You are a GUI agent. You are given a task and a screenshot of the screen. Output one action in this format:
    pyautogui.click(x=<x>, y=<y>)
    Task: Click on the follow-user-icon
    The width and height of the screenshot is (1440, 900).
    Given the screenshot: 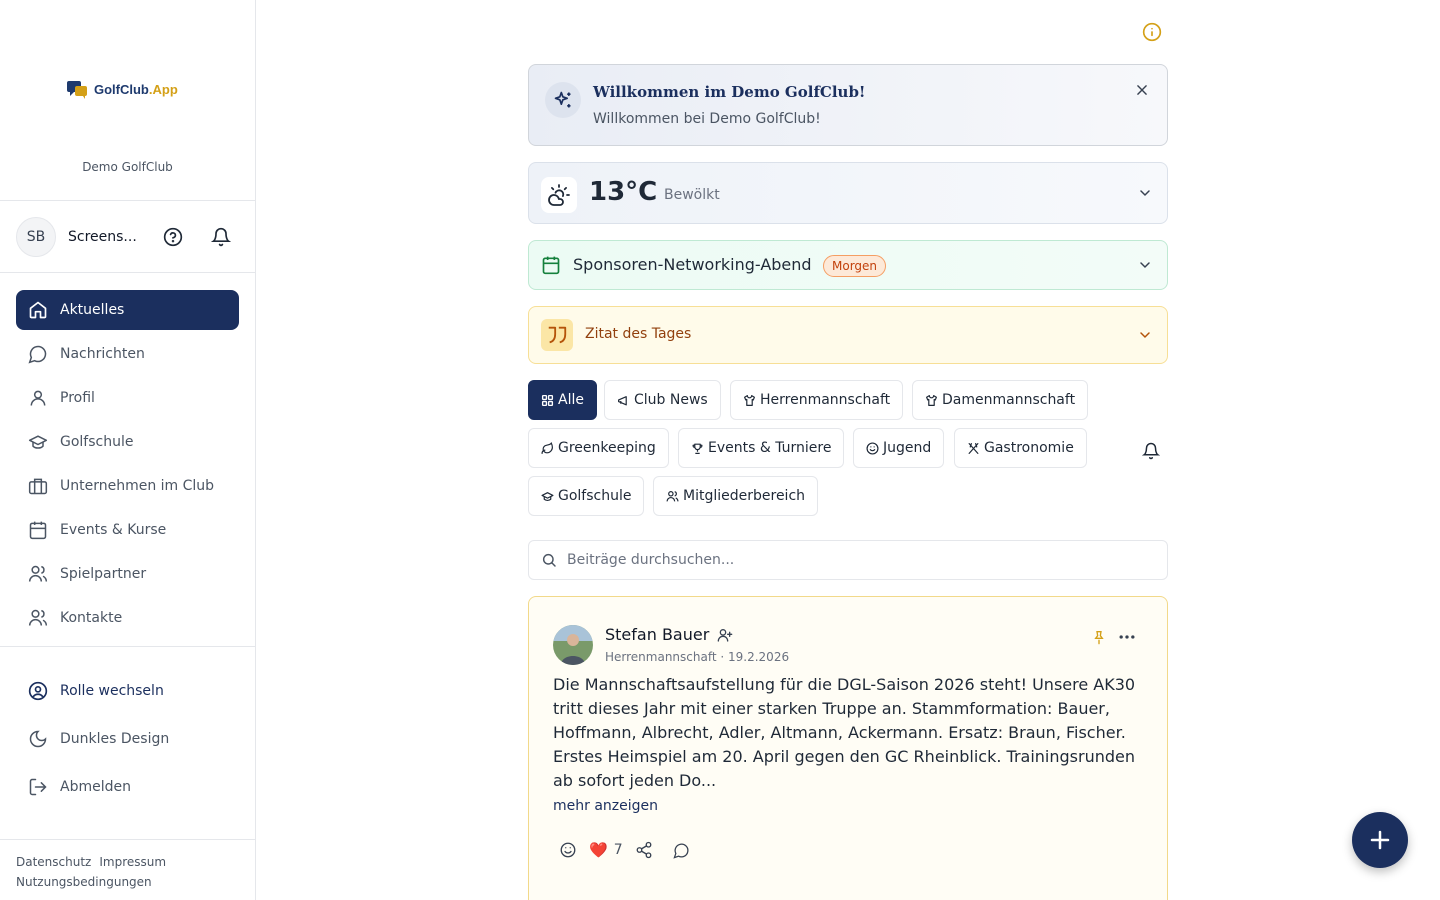 What is the action you would take?
    pyautogui.click(x=725, y=635)
    